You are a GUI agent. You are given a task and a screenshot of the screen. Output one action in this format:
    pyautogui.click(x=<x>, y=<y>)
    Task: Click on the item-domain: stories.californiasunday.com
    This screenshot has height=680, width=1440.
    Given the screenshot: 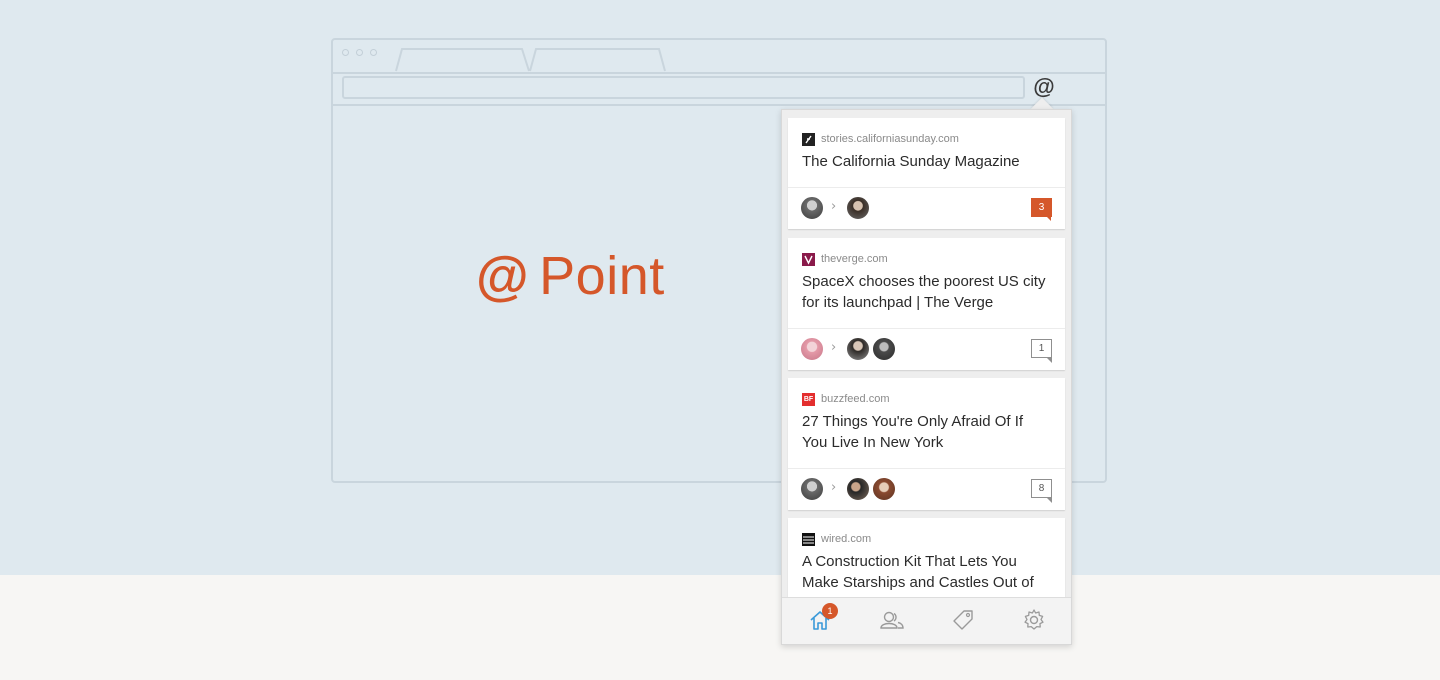 What is the action you would take?
    pyautogui.click(x=890, y=139)
    